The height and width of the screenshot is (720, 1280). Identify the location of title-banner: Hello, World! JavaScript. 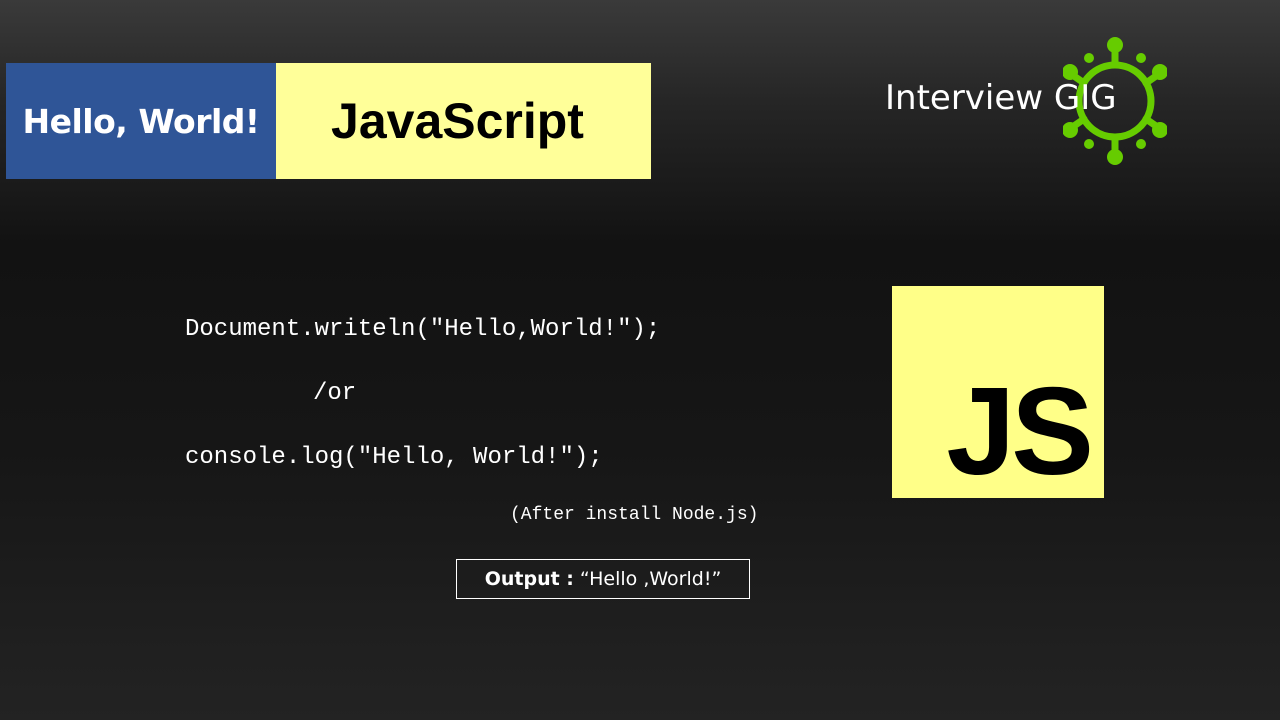
(328, 121).